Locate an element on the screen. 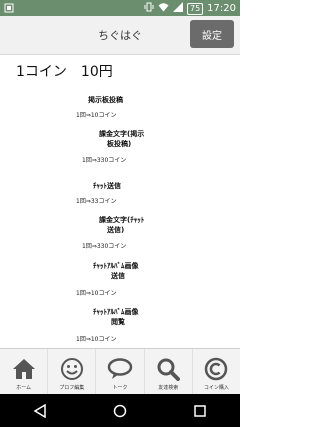 The image size is (320, 427). nav-profile-edit: プロフ編集 is located at coordinates (72, 372).